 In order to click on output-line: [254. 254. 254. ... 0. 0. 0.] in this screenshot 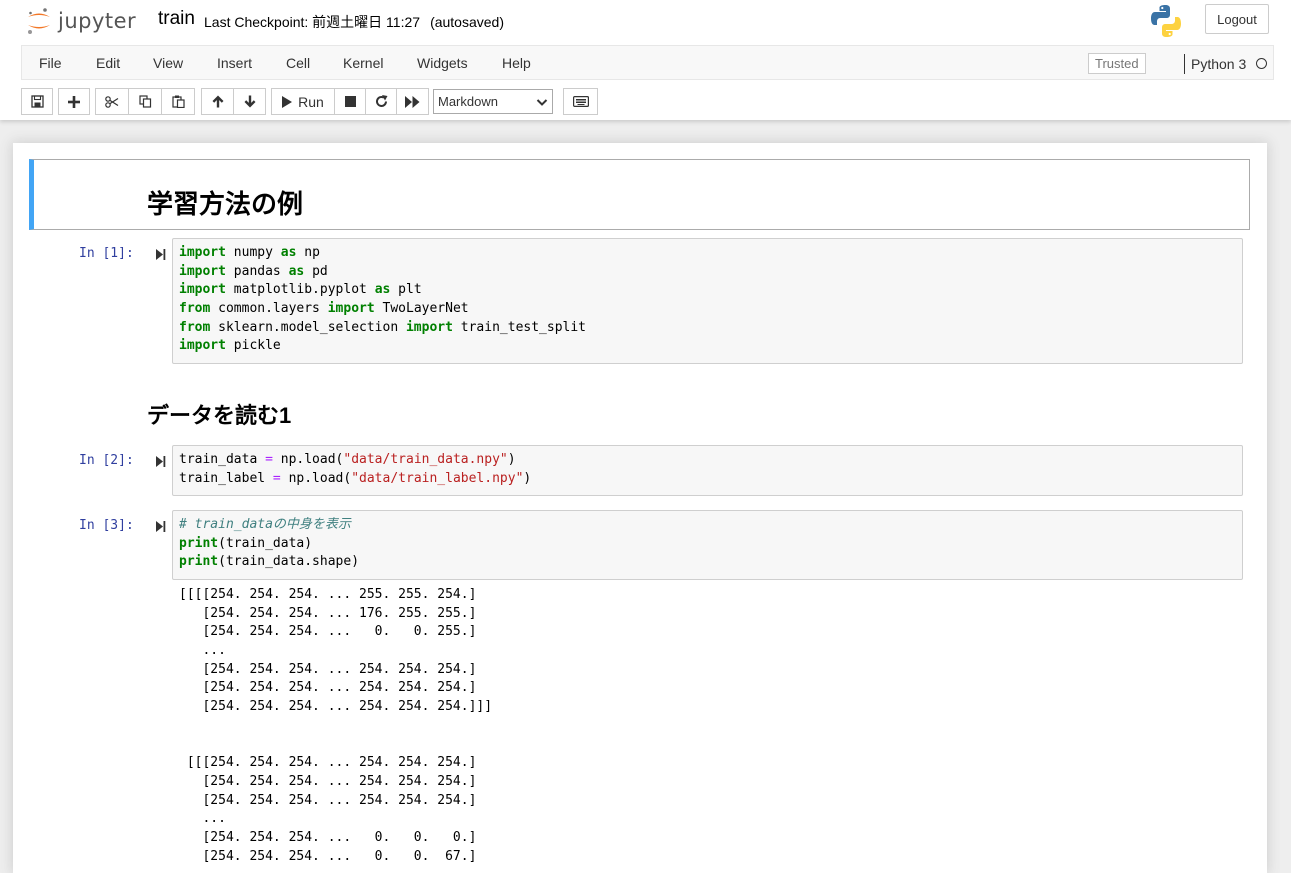, I will do `click(328, 837)`.